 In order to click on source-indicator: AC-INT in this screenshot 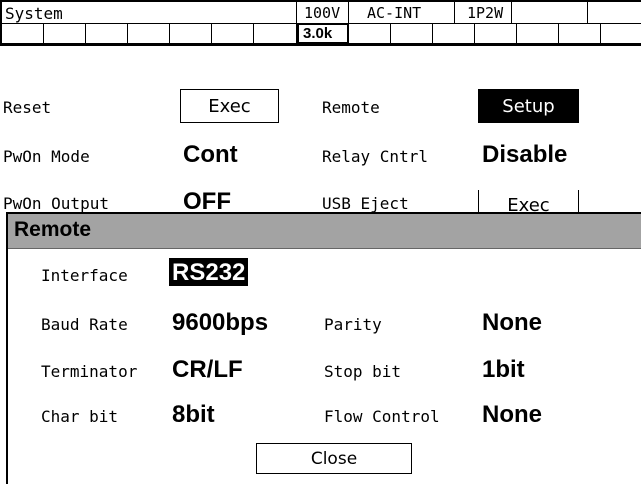, I will do `click(402, 13)`.